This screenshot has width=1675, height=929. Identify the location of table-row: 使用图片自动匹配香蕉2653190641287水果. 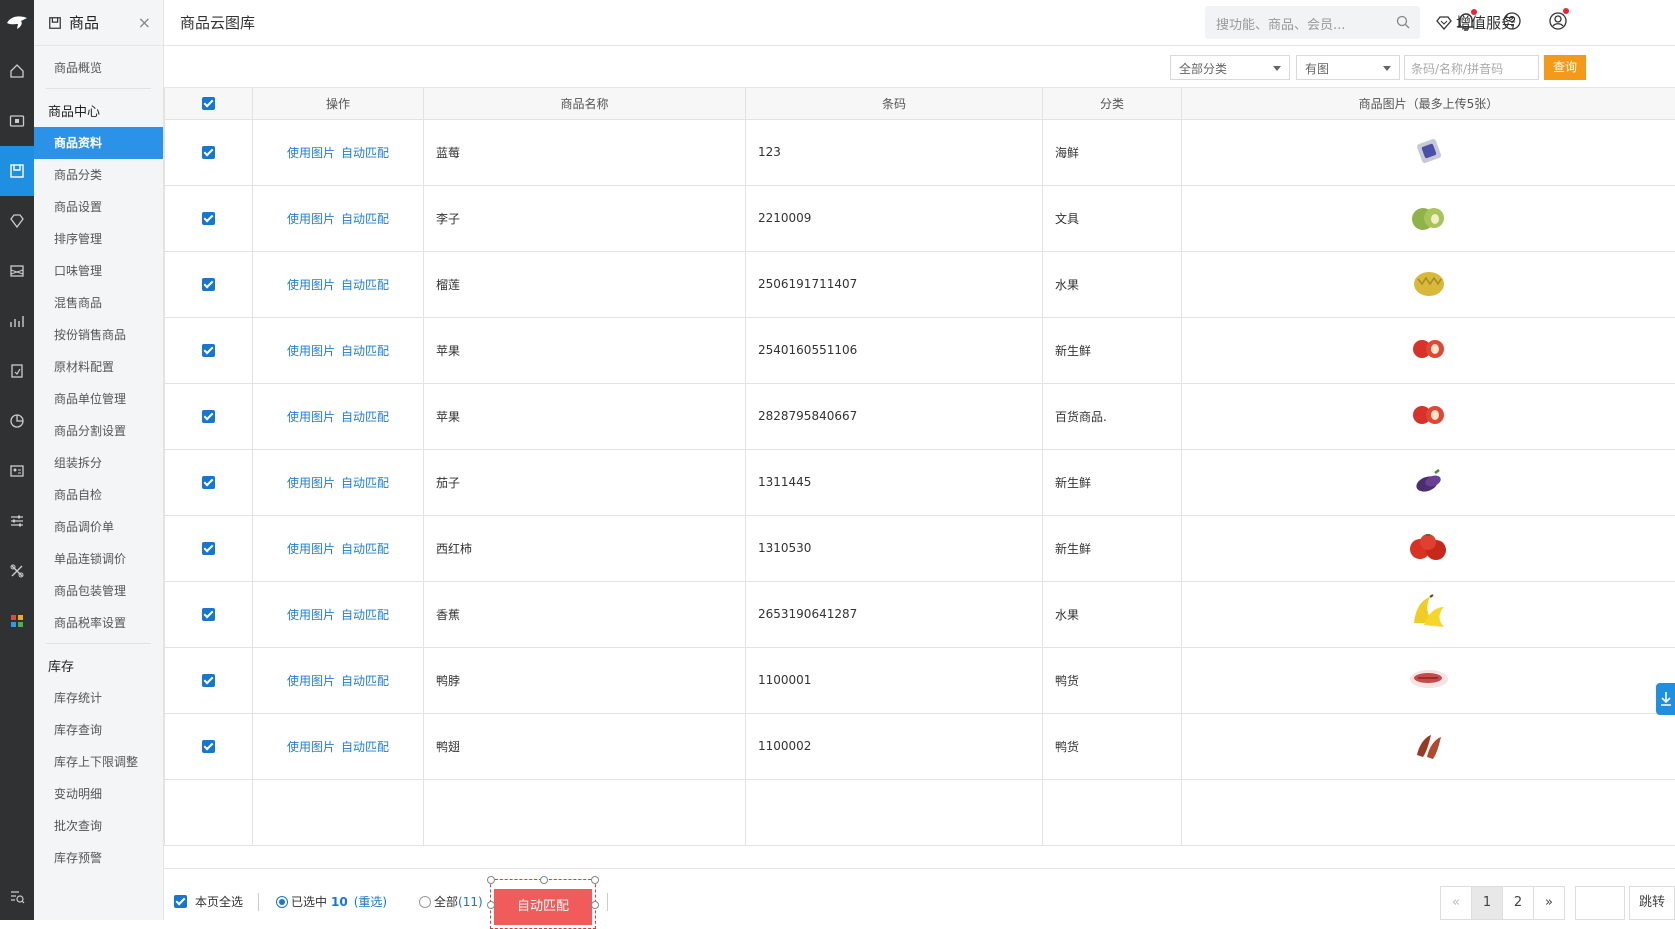
(920, 614).